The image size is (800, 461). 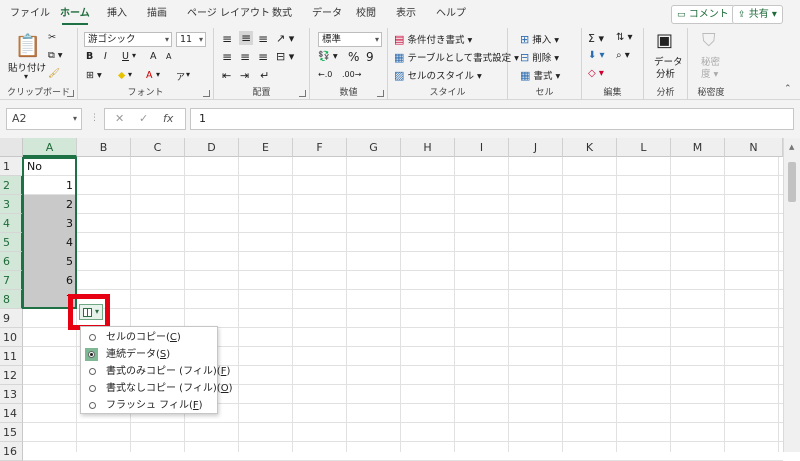 I want to click on cancel-icon: ✕, so click(x=119, y=118).